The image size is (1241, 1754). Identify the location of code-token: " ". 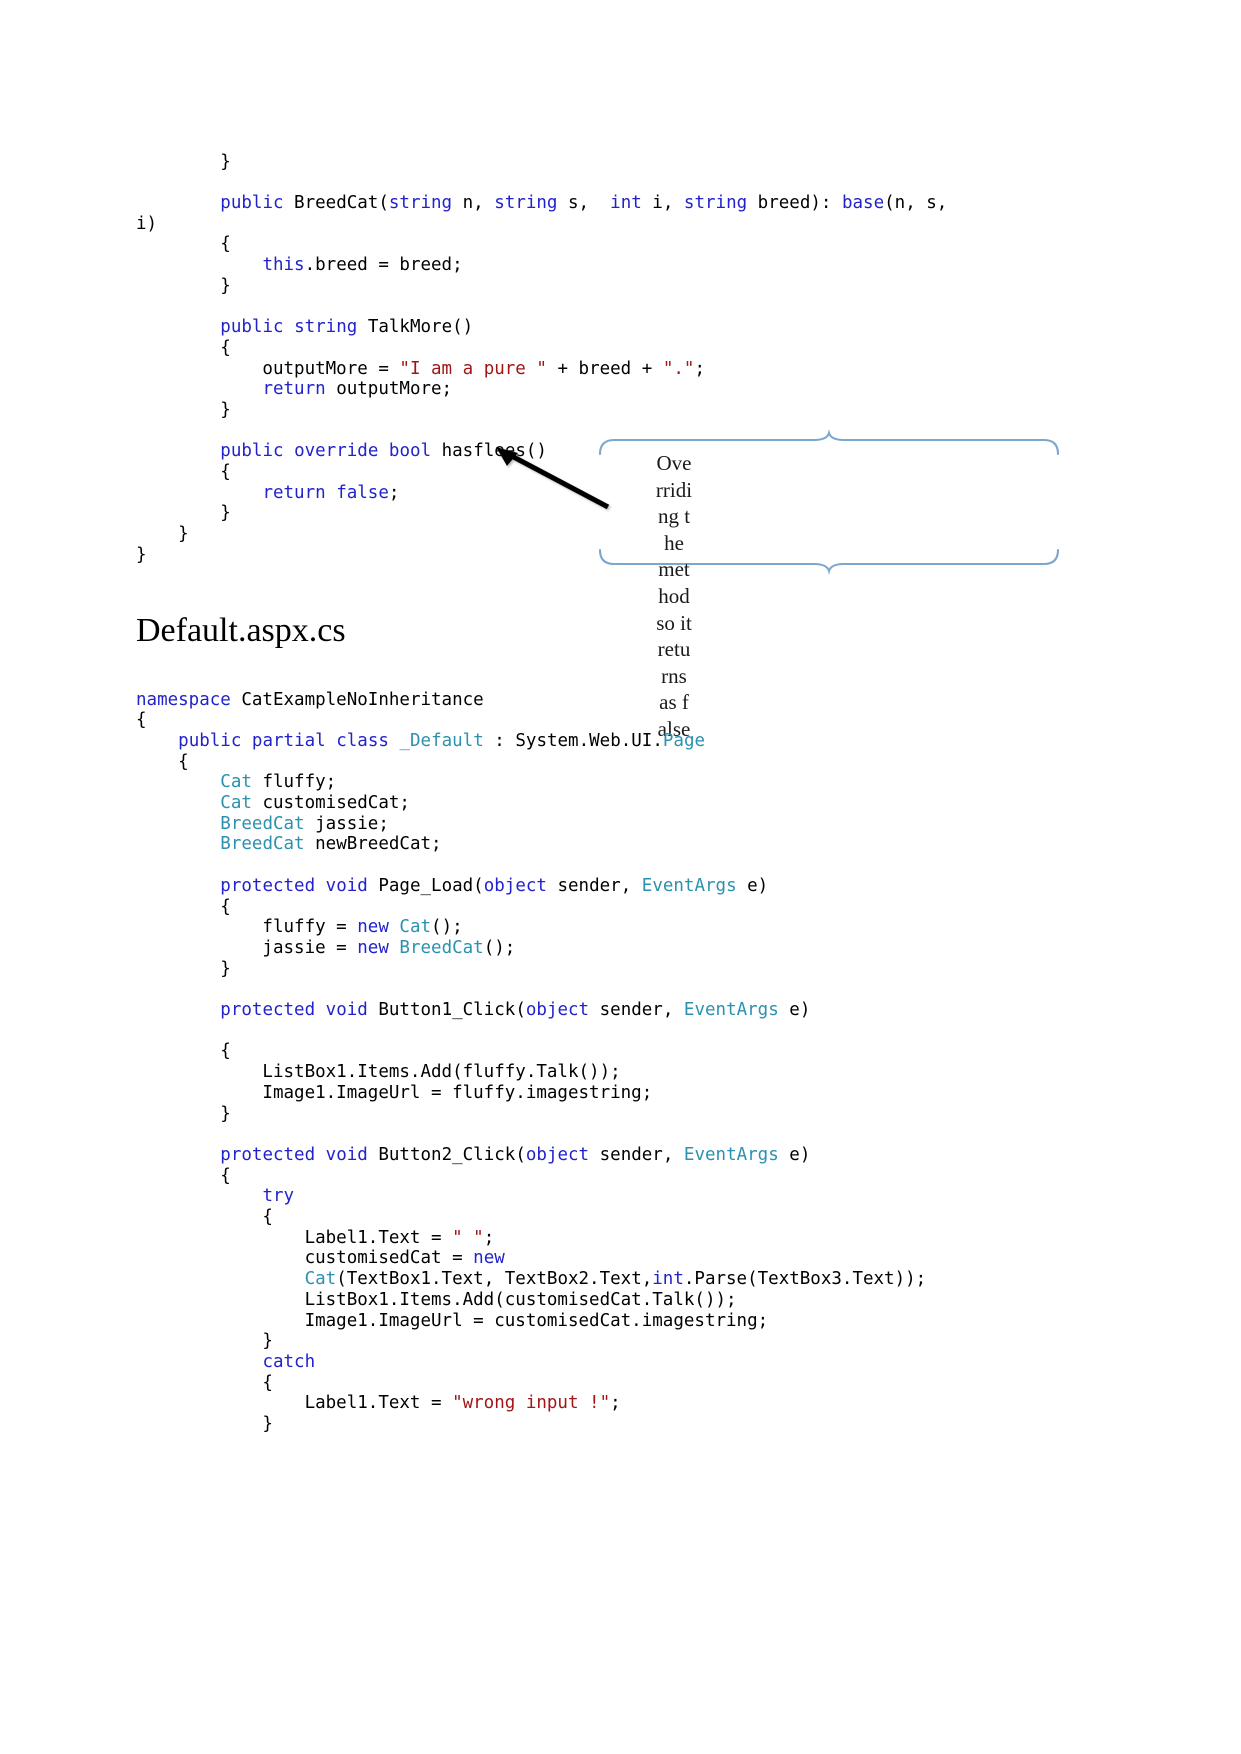
(468, 1237).